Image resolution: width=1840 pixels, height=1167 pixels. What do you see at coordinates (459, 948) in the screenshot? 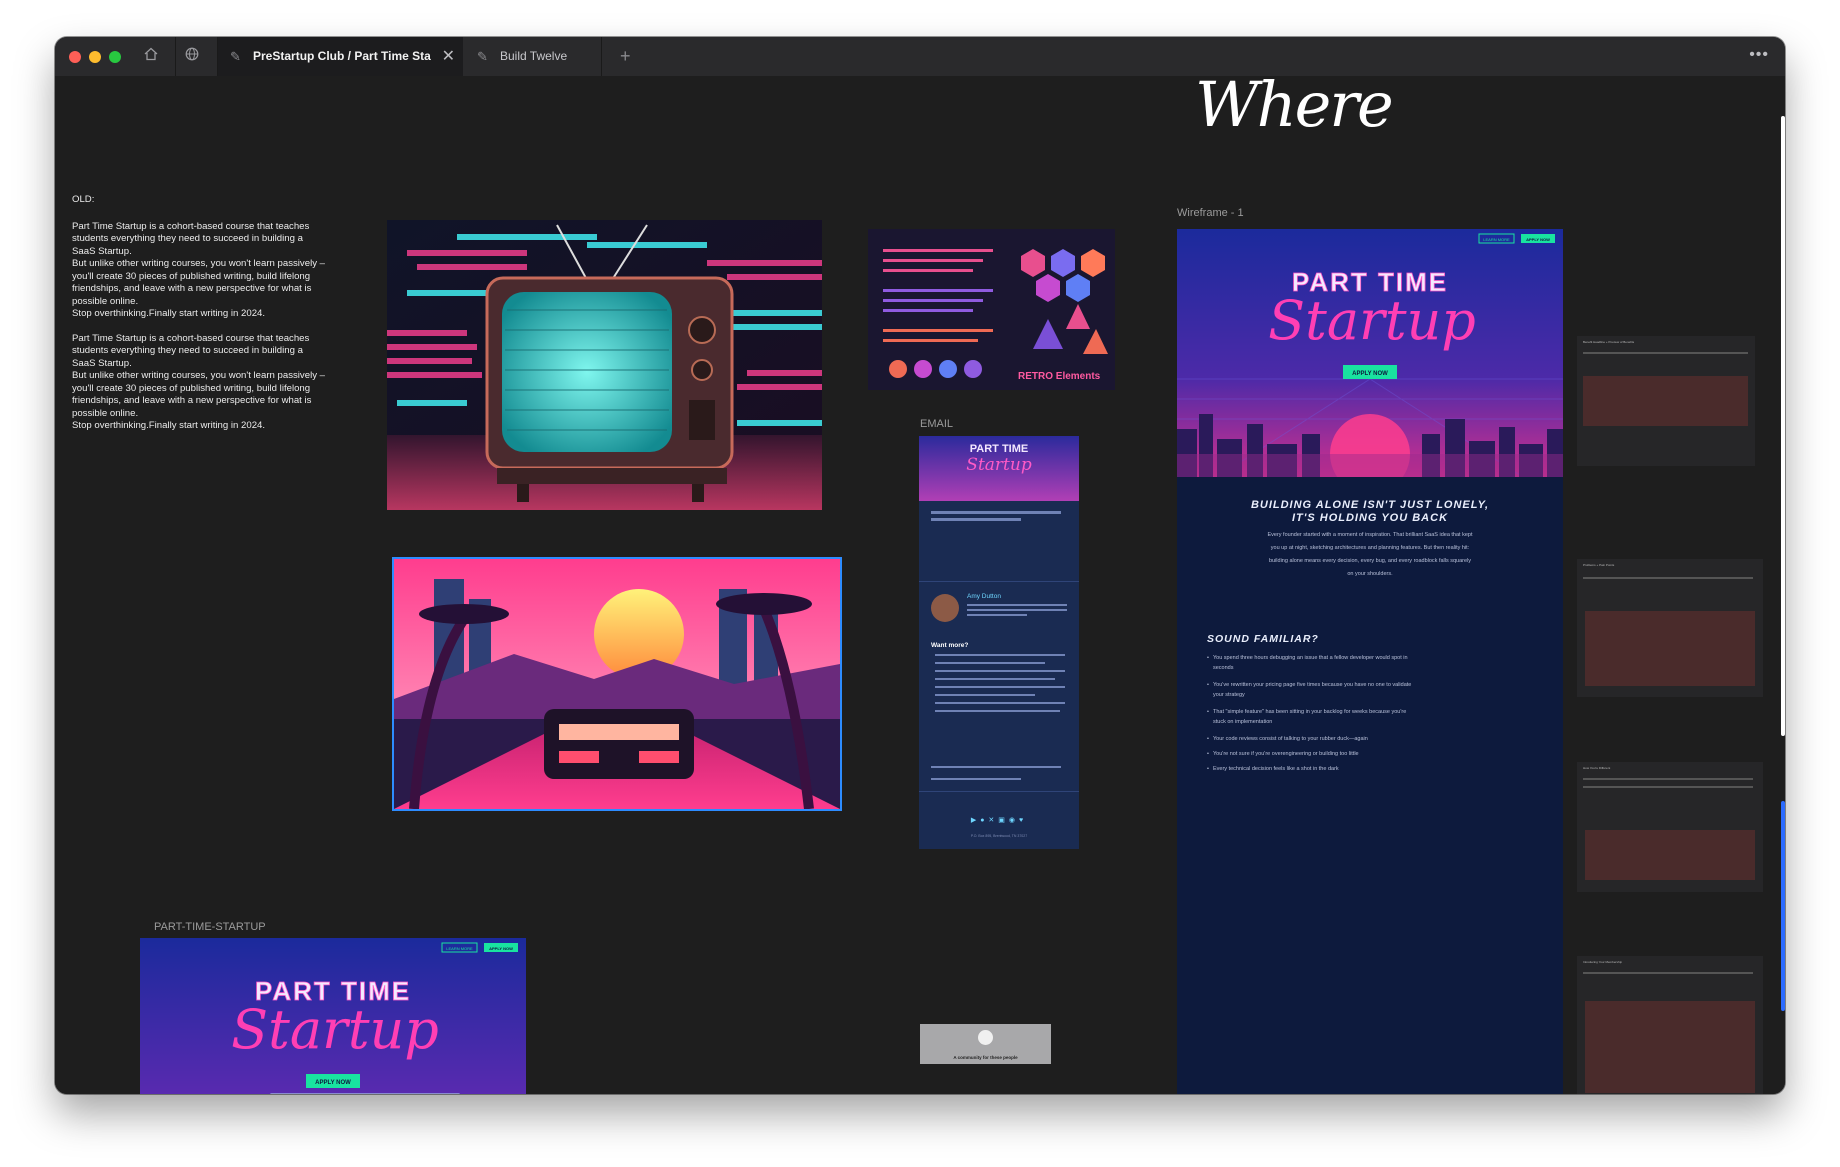
I see `svg-text: LEARN MORE` at bounding box center [459, 948].